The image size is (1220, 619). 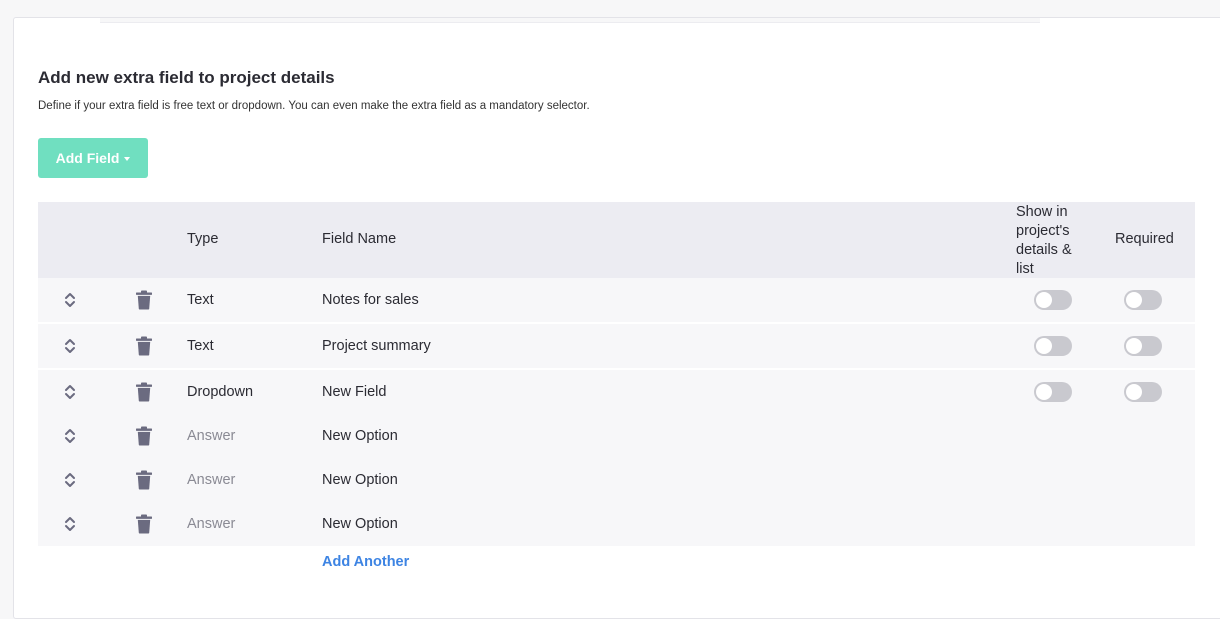 What do you see at coordinates (220, 392) in the screenshot?
I see `row-type: Dropdown` at bounding box center [220, 392].